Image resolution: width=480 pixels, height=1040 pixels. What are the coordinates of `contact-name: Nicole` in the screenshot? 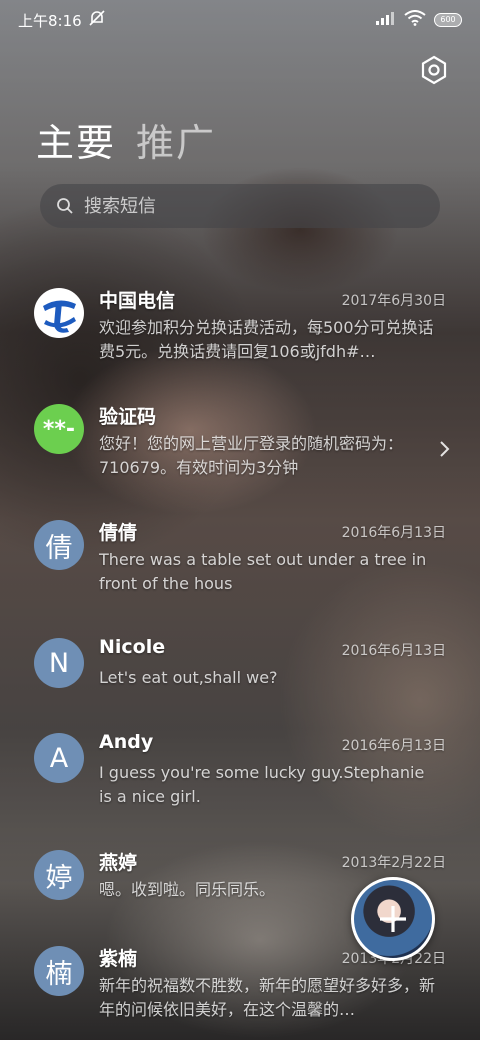 It's located at (132, 647).